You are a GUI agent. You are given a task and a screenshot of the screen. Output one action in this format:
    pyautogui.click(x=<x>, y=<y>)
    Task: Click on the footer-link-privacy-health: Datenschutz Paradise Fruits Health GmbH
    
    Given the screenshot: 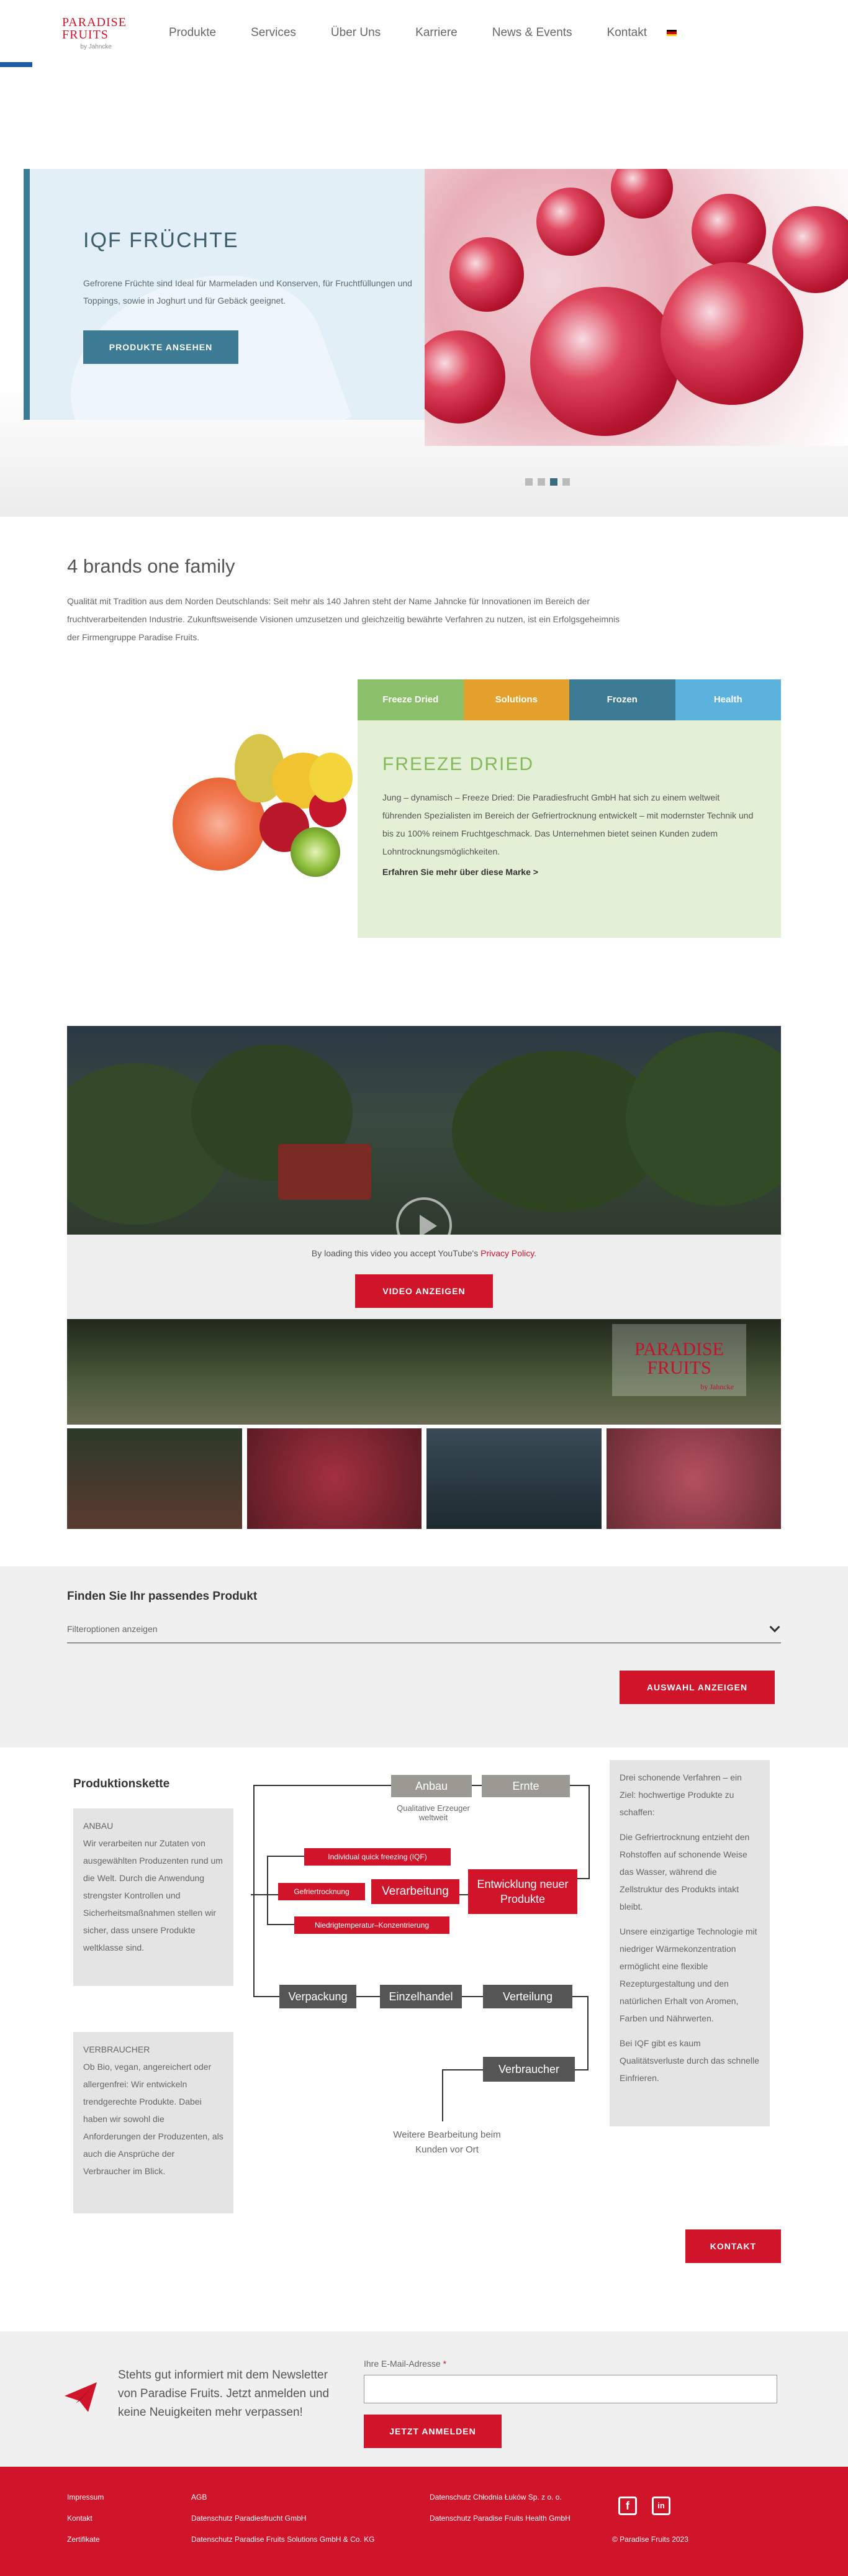 What is the action you would take?
    pyautogui.click(x=501, y=2518)
    